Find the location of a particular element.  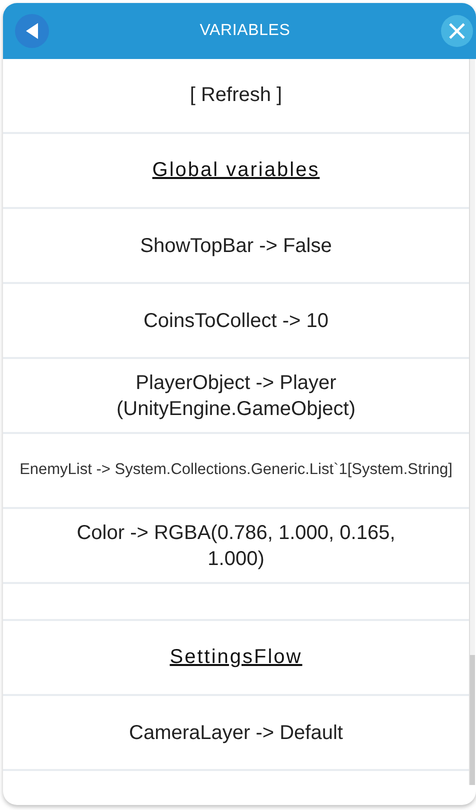

back-button is located at coordinates (32, 31).